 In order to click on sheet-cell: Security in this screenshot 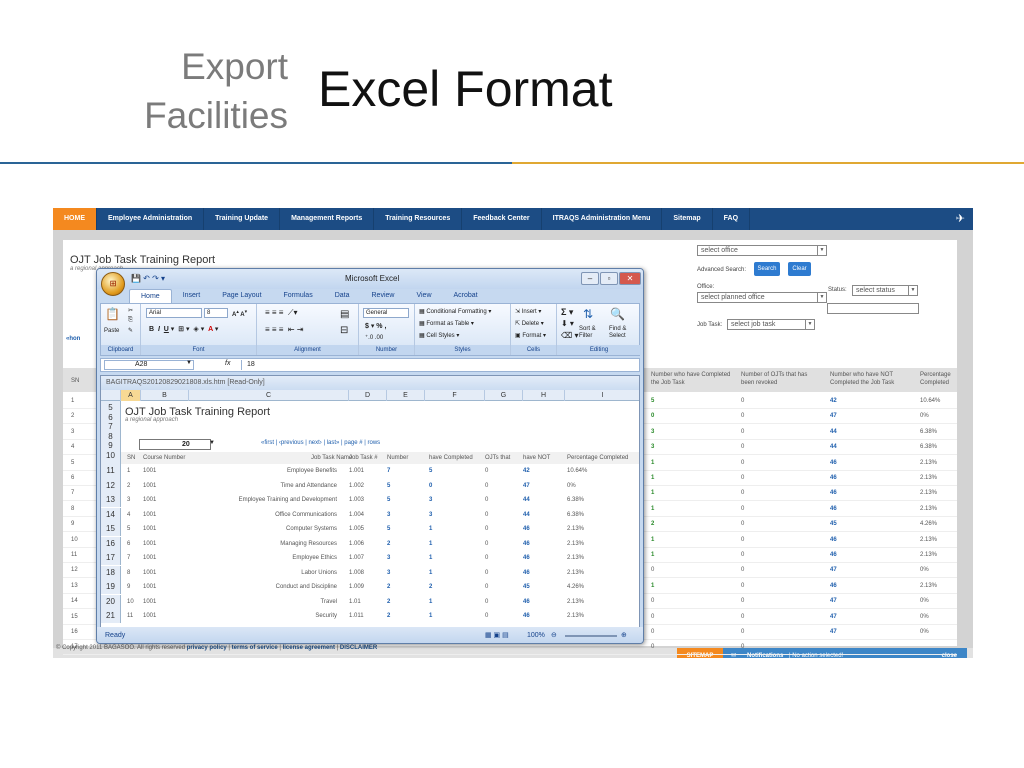, I will do `click(326, 616)`.